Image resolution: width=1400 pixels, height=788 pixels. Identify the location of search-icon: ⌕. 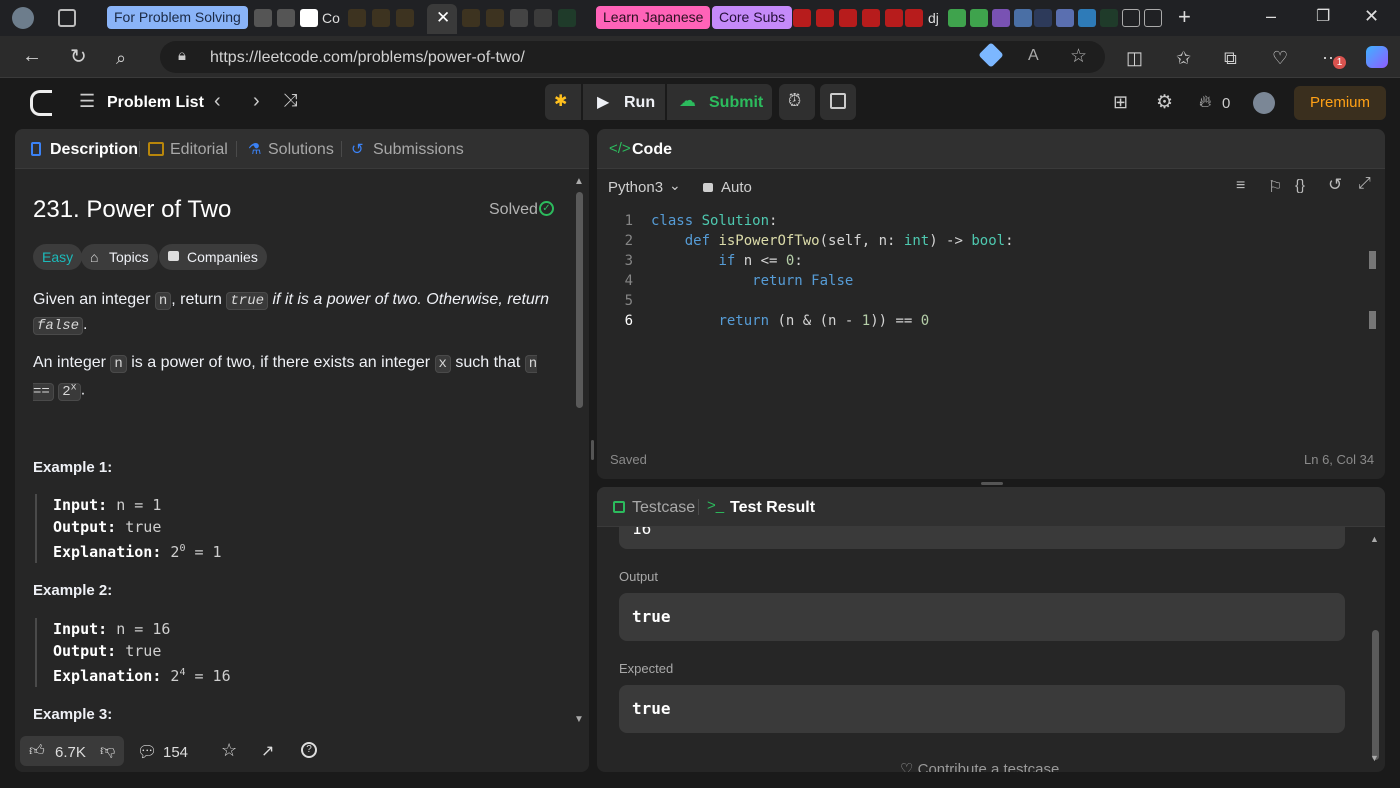
(121, 58).